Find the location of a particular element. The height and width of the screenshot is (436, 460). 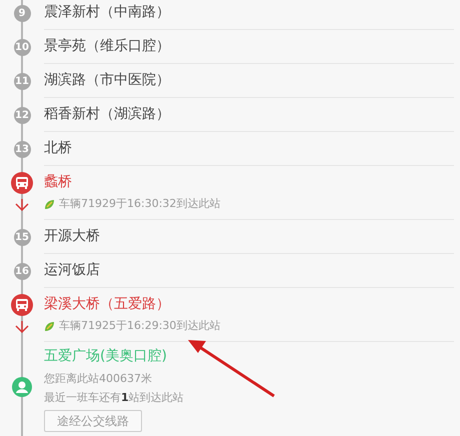

stop-name: 景亭苑（维乐口腔） is located at coordinates (107, 46).